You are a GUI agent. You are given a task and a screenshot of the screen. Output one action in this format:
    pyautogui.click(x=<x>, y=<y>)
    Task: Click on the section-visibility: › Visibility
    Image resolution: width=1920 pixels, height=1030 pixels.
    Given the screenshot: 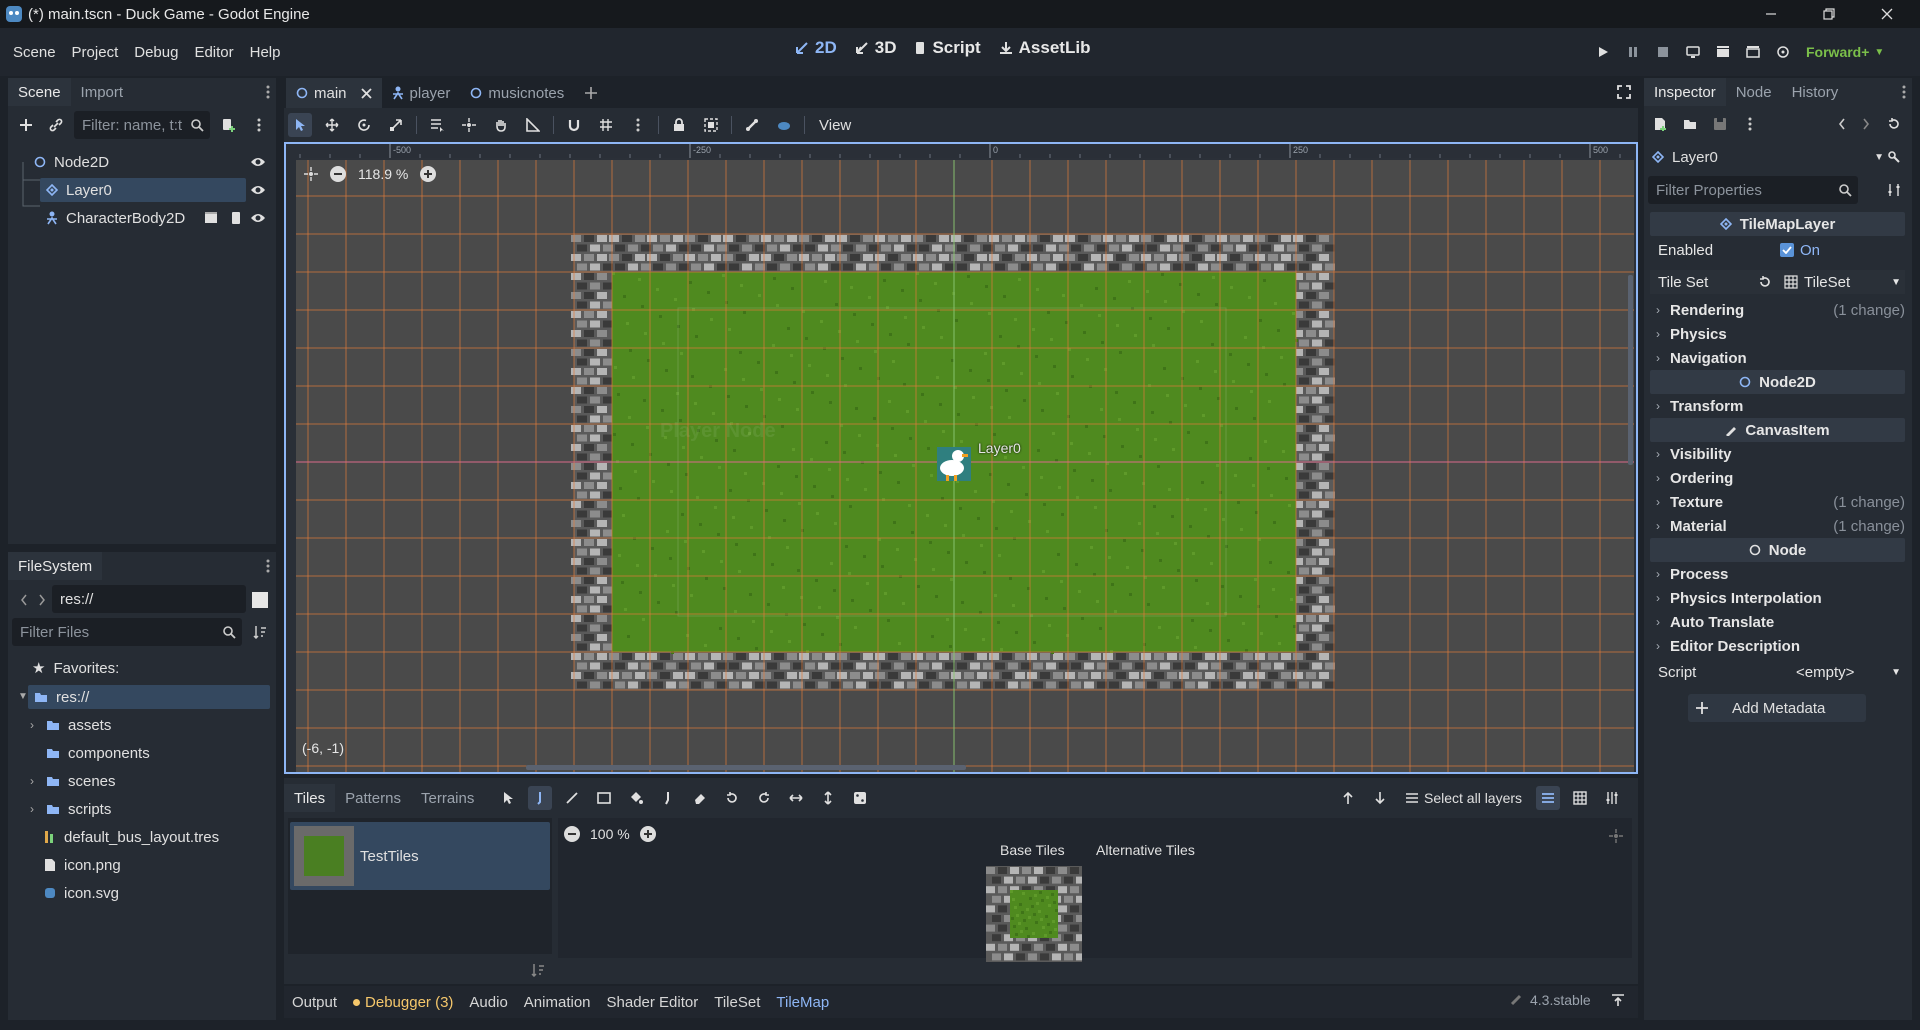 What is the action you would take?
    pyautogui.click(x=1777, y=454)
    